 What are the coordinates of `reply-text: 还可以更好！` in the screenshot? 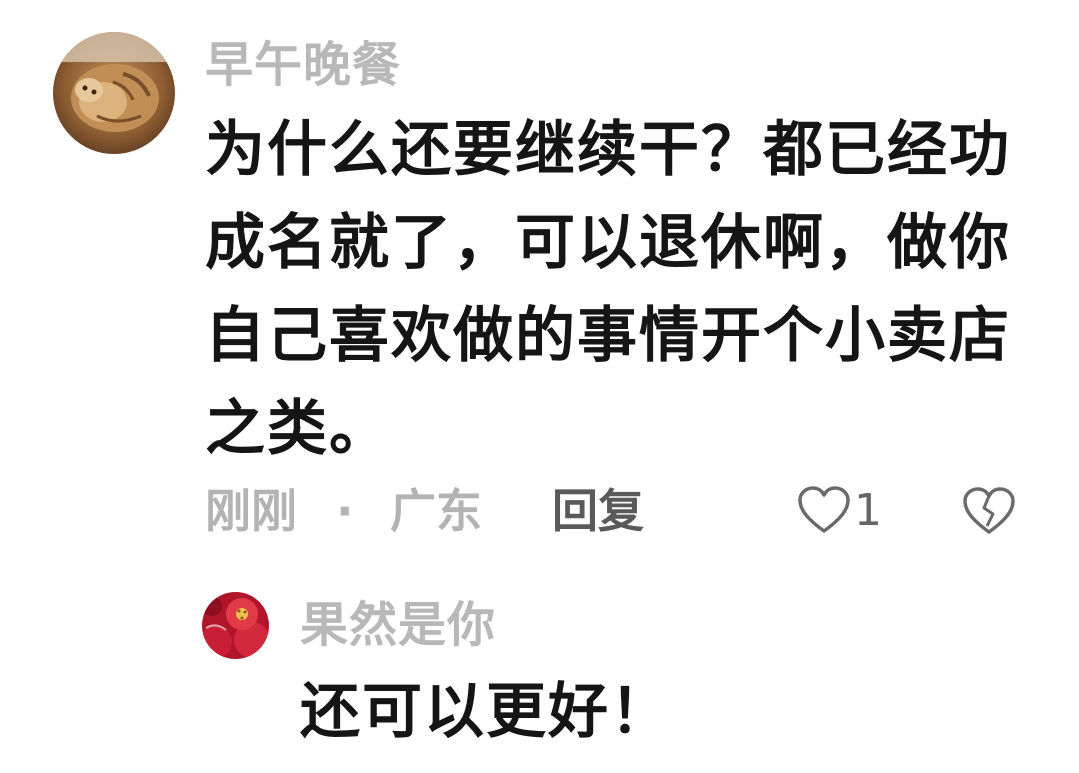 It's located at (486, 712).